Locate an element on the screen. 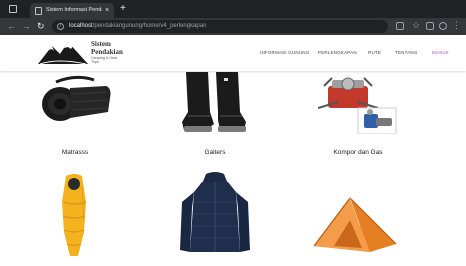 The image size is (466, 266). extensions-icon is located at coordinates (430, 26).